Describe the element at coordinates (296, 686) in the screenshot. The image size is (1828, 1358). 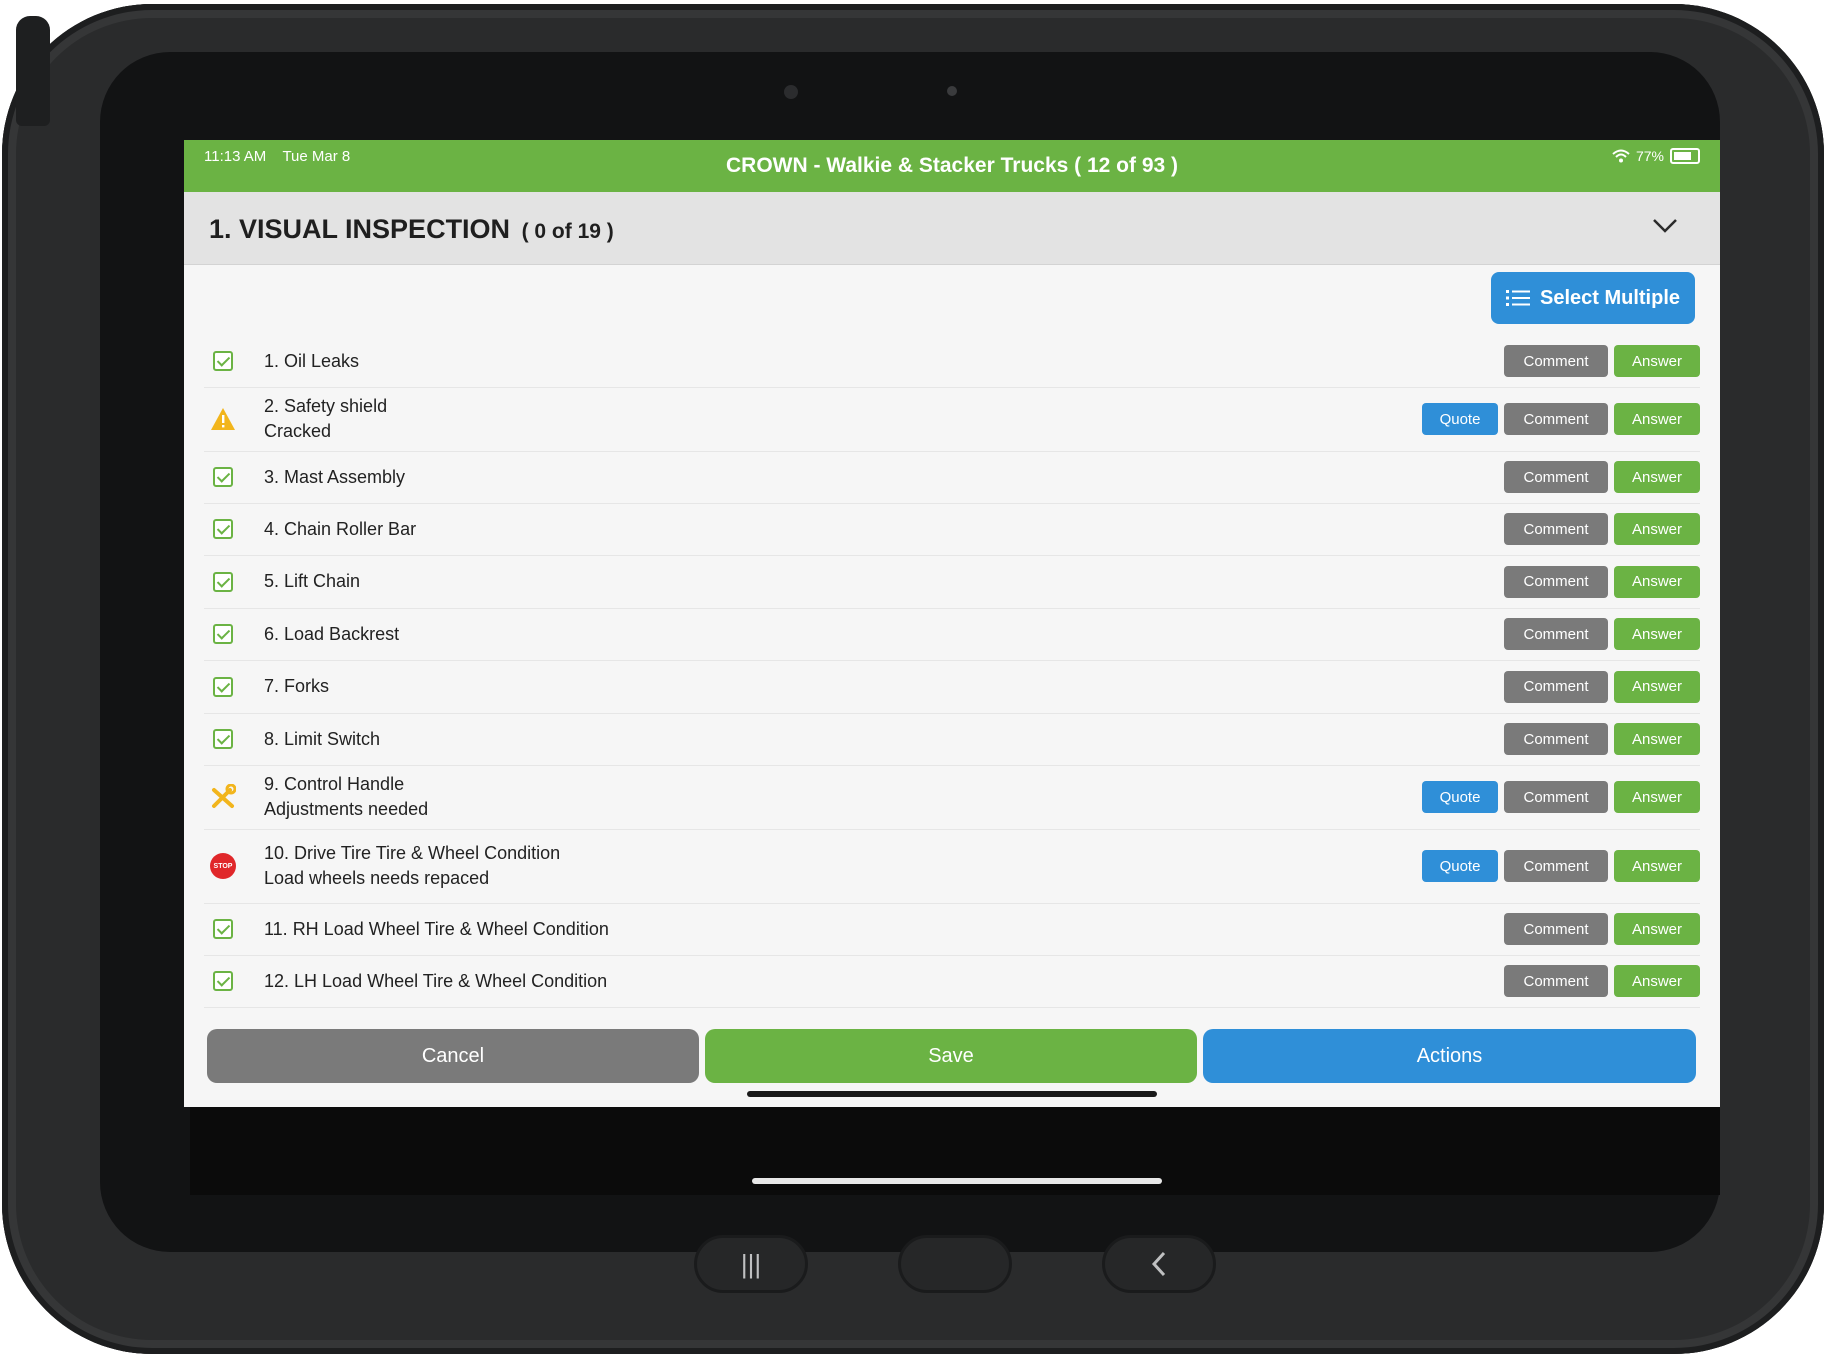
I see `item-text: 7. Forks` at that location.